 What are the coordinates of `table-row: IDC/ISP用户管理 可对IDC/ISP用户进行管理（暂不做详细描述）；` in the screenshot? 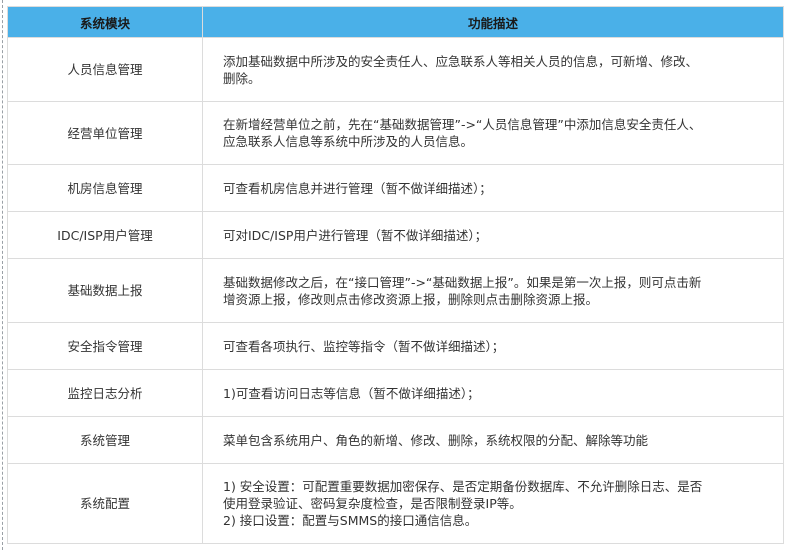 It's located at (395, 235).